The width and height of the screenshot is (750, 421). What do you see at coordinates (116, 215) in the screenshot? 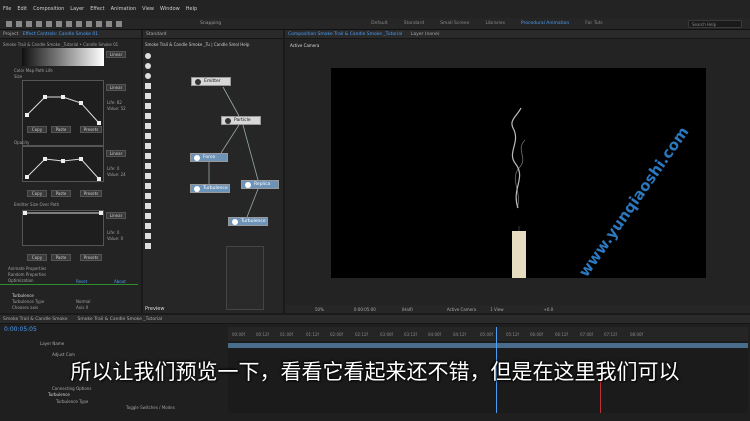
I see `emitter-mode-button: Linear` at bounding box center [116, 215].